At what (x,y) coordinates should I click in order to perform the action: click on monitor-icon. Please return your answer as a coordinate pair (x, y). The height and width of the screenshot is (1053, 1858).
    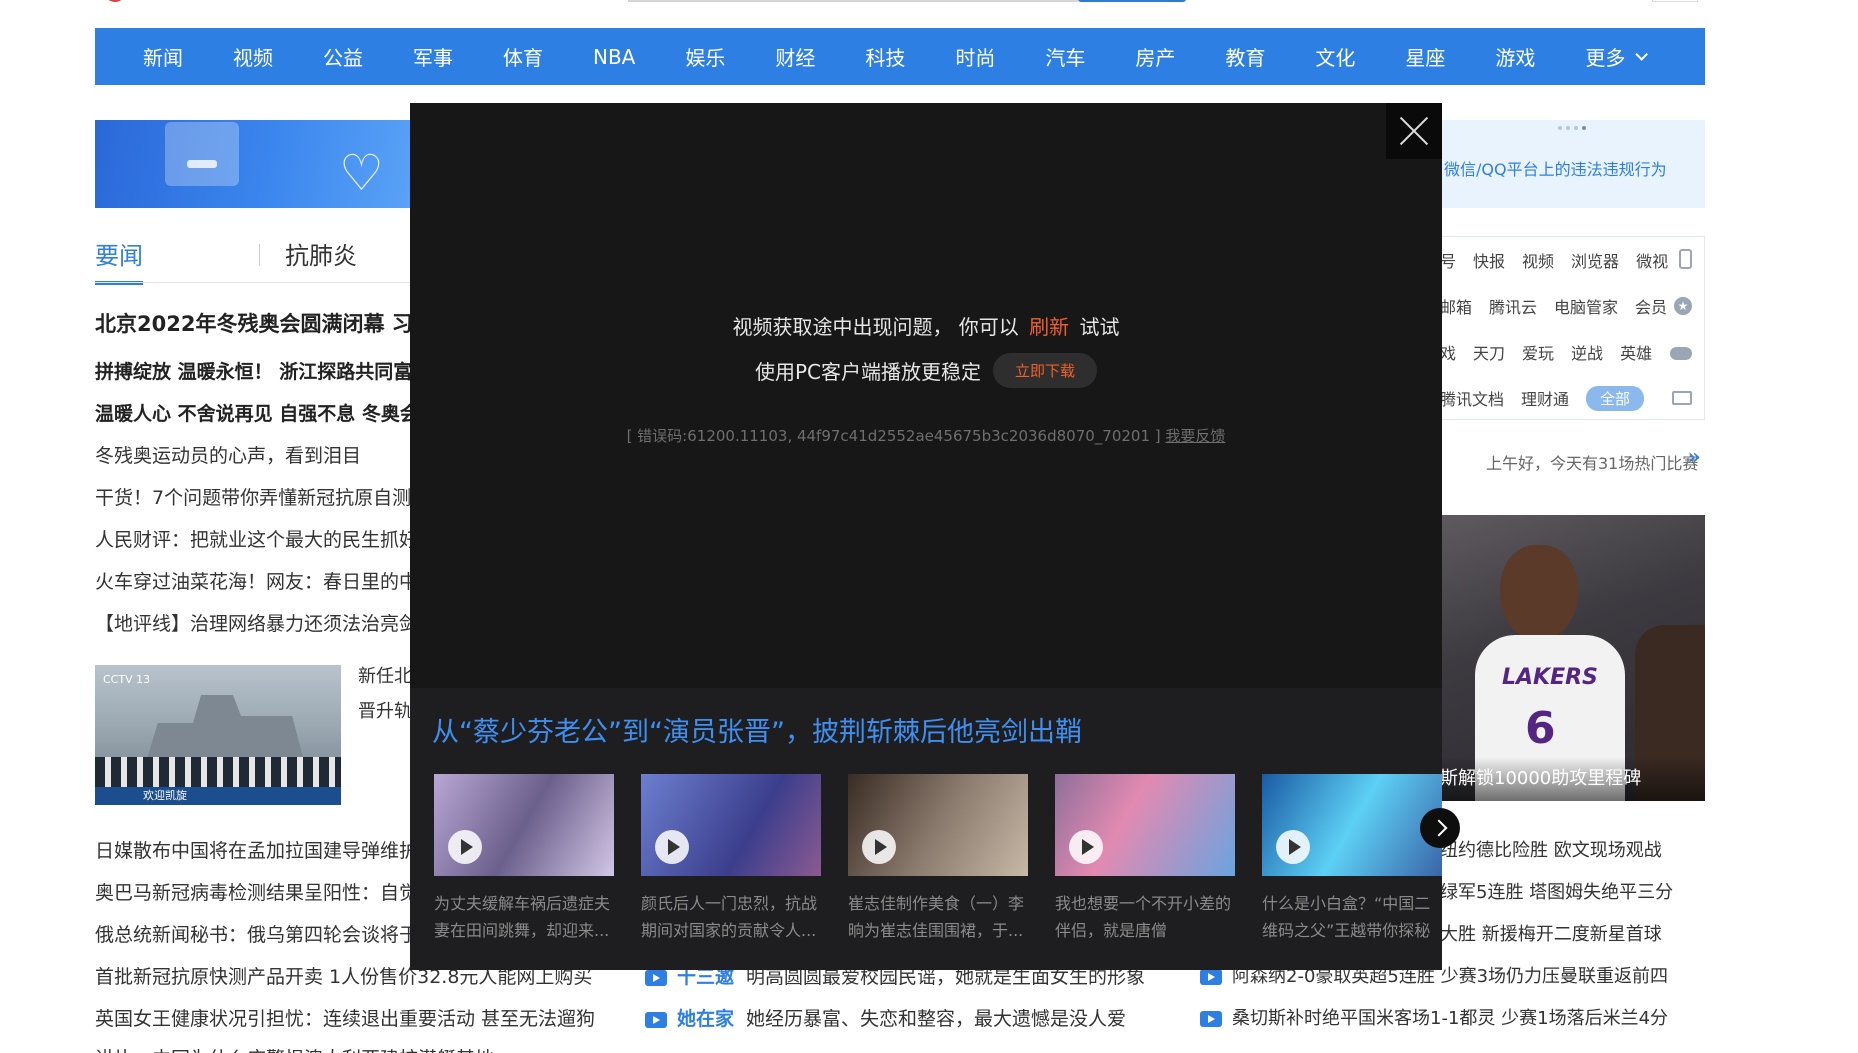
    Looking at the image, I should click on (1682, 398).